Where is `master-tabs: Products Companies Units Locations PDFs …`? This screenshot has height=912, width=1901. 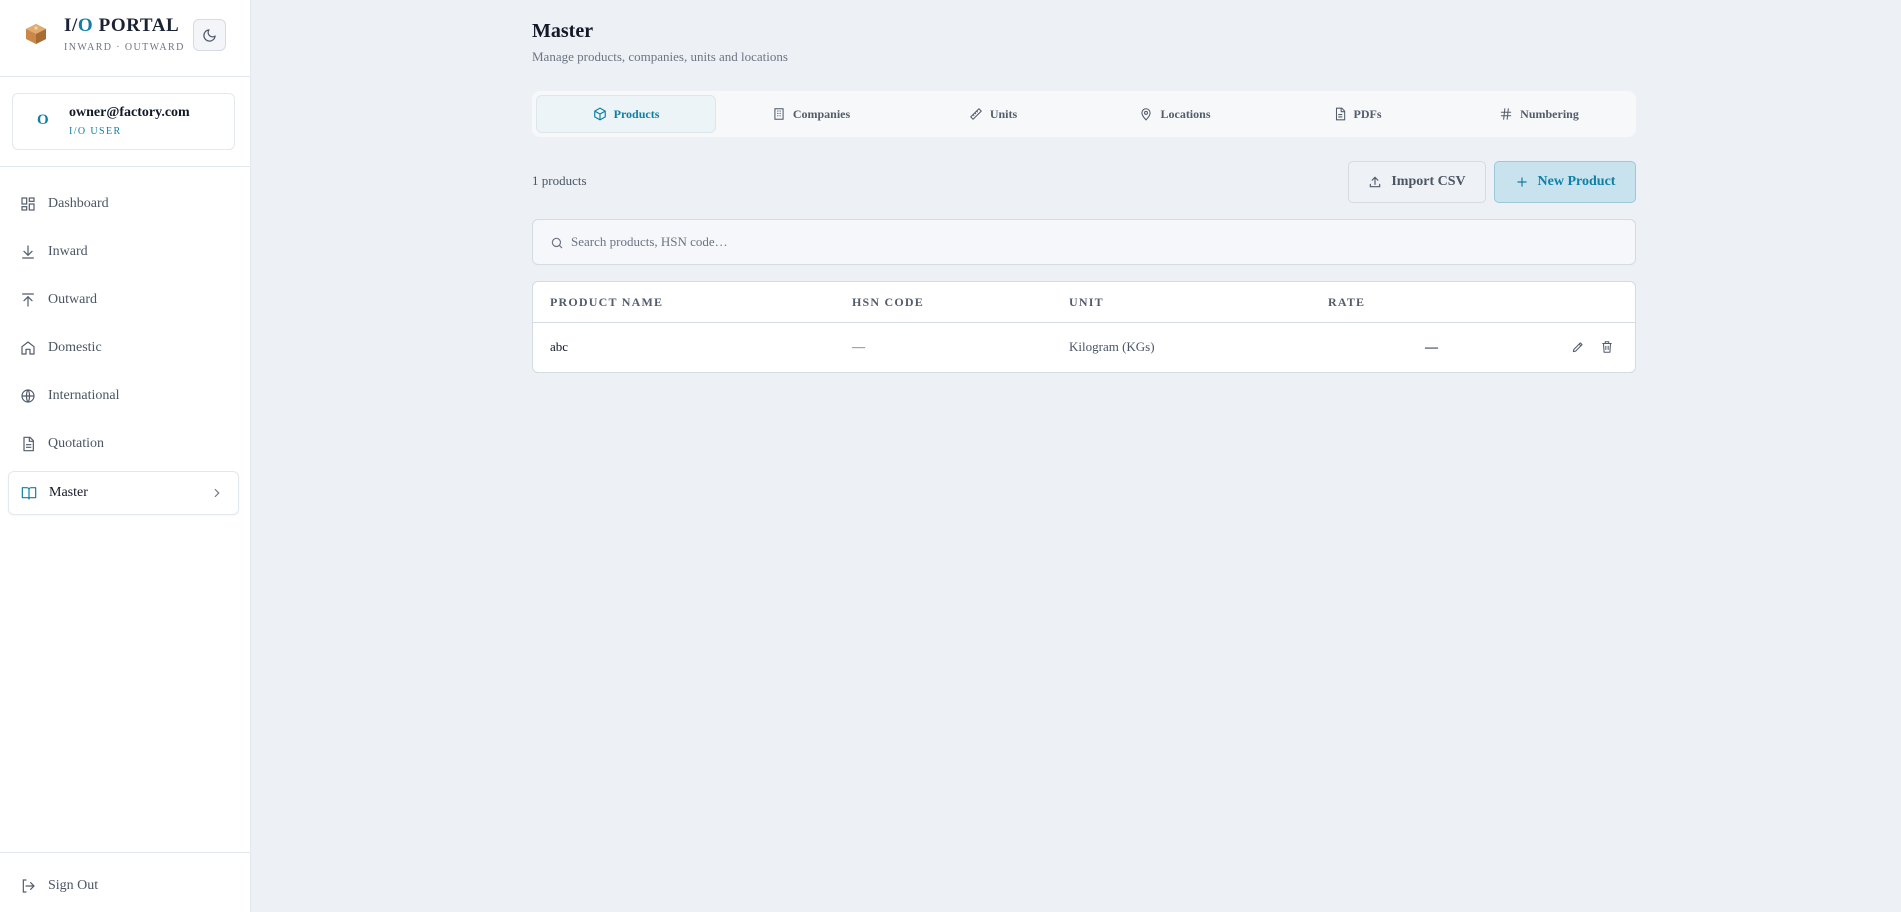
master-tabs: Products Companies Units Locations PDFs … is located at coordinates (1084, 114).